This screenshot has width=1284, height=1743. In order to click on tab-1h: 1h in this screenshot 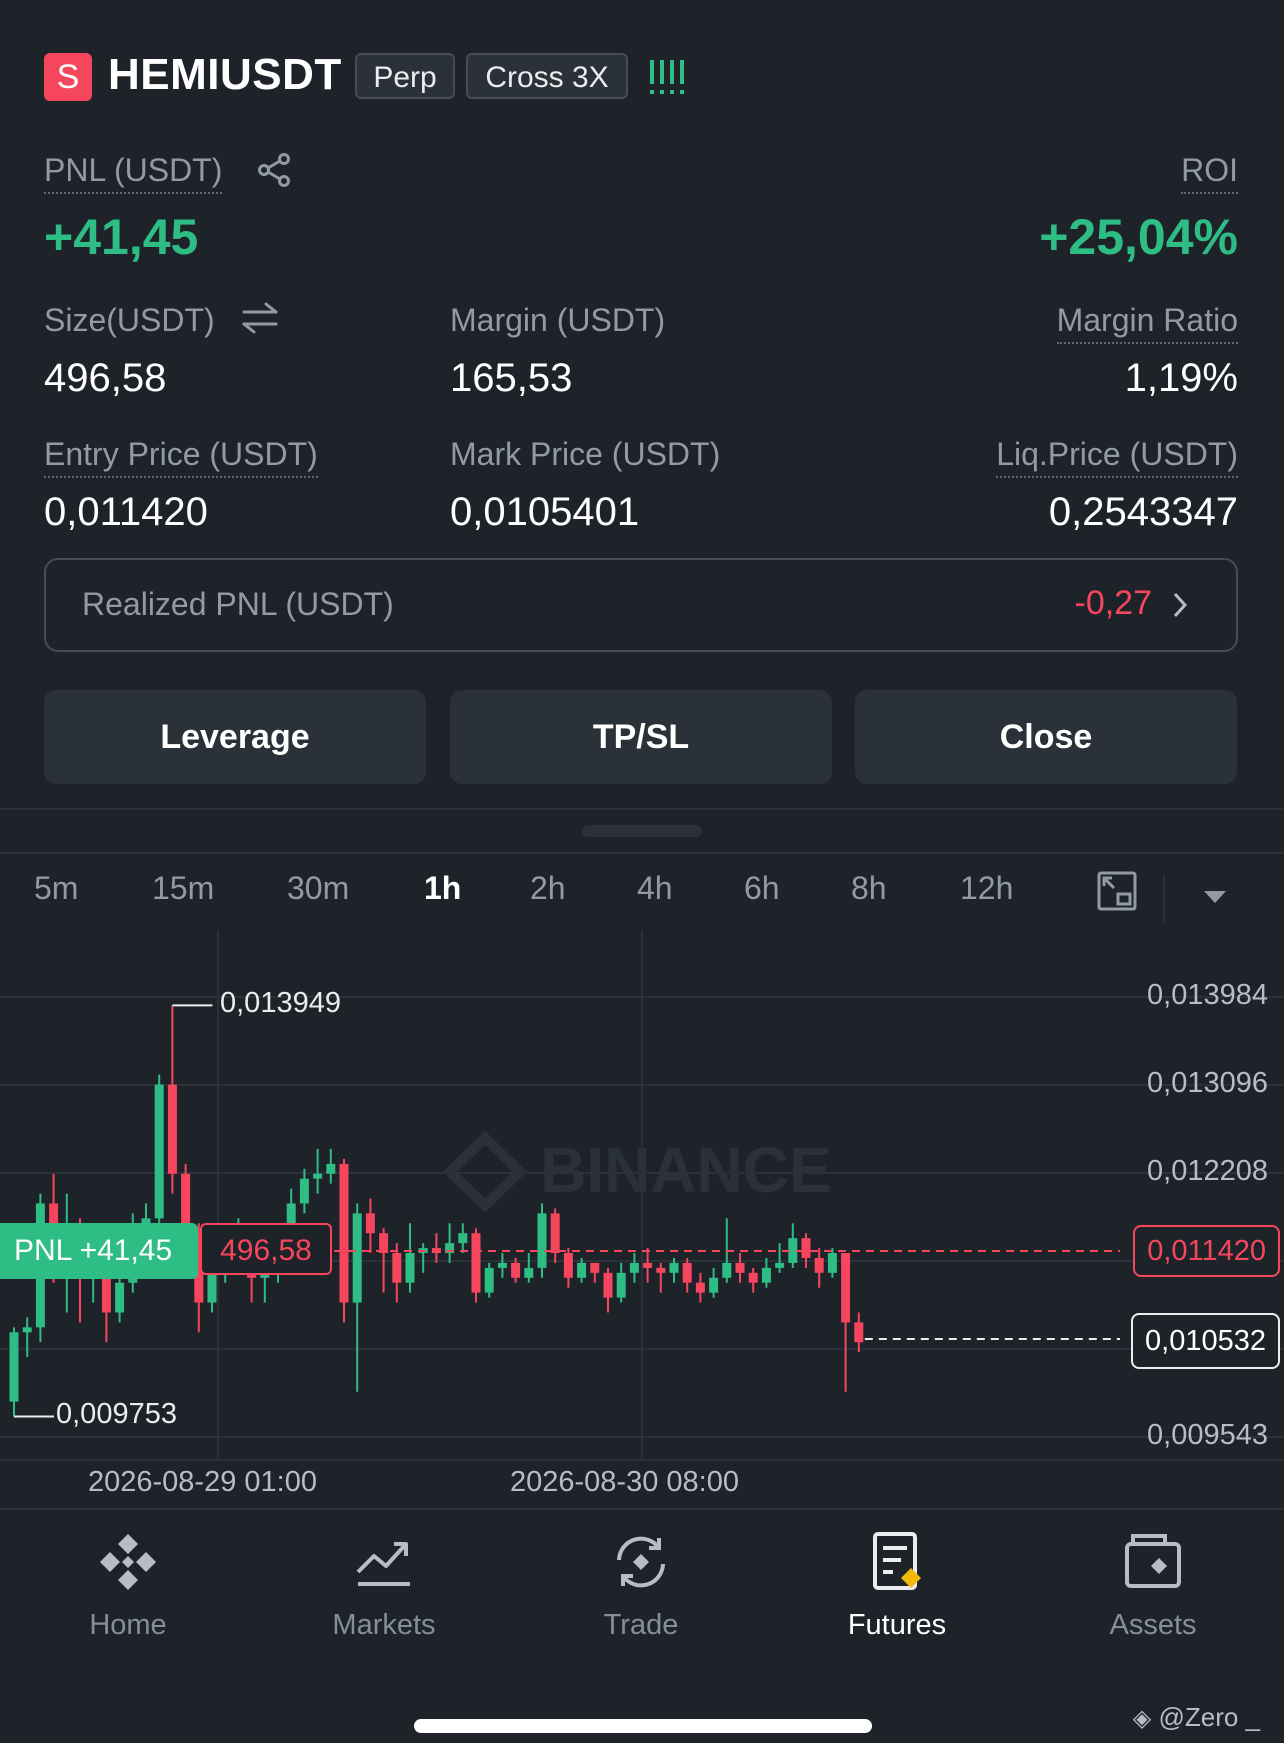, I will do `click(442, 888)`.